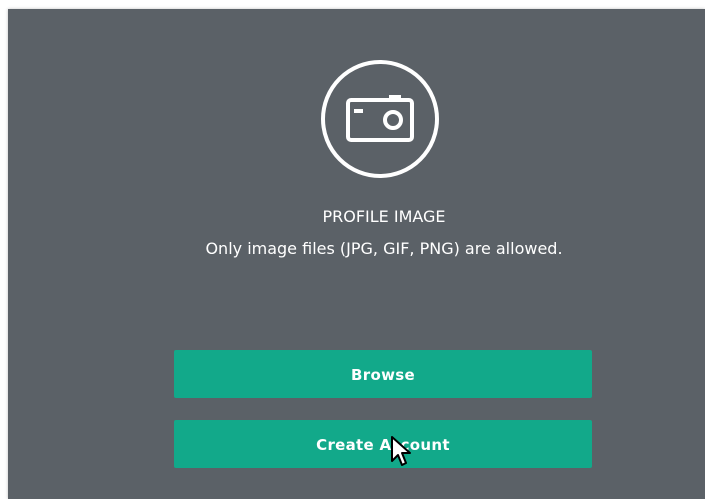  Describe the element at coordinates (383, 444) in the screenshot. I see `create-account-button: Create Account` at that location.